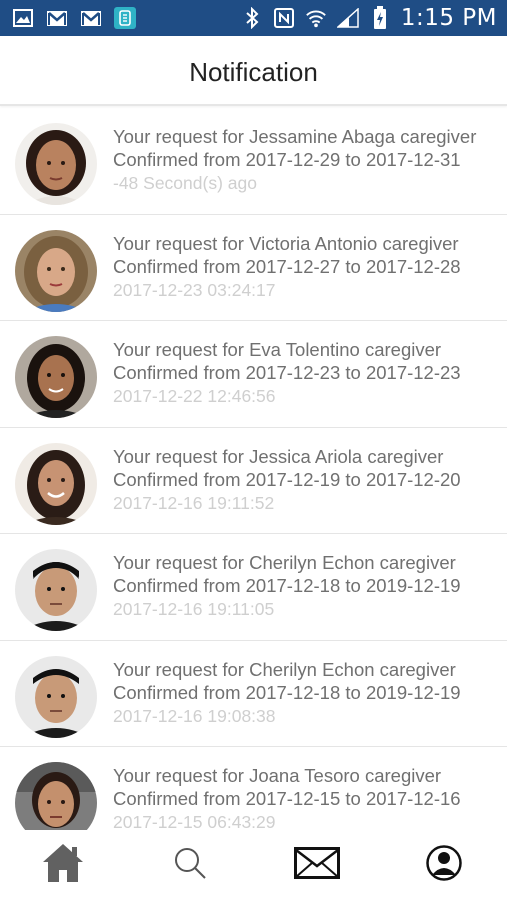  I want to click on notification-dates: Confirmed from 2017-12-15 to 2017-12-16, so click(287, 798).